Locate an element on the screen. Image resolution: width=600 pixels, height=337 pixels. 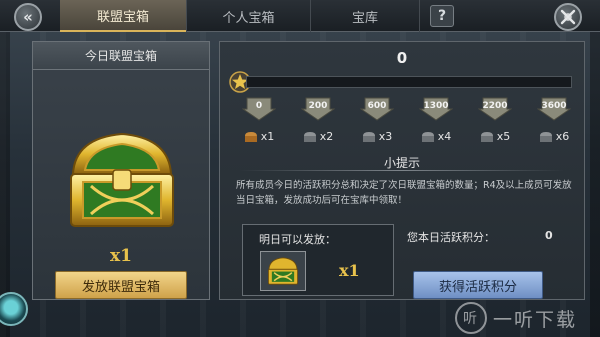
milestone-arrow: 1300 is located at coordinates (436, 109).